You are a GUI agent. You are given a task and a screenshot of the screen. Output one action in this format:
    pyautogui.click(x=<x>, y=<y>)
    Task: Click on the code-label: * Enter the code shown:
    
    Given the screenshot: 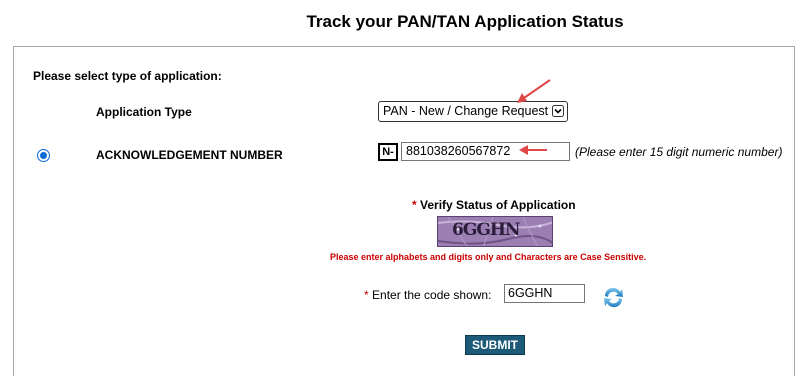 What is the action you would take?
    pyautogui.click(x=427, y=295)
    